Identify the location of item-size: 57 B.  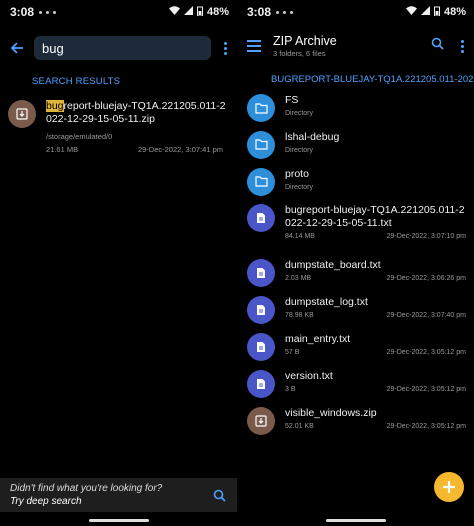
(292, 352).